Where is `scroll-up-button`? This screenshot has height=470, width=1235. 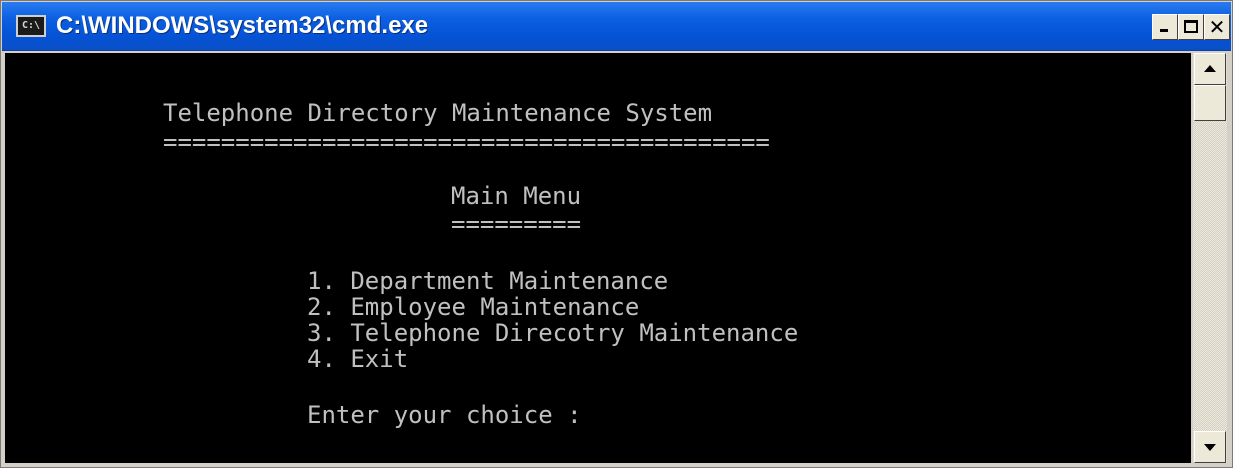
scroll-up-button is located at coordinates (1210, 69).